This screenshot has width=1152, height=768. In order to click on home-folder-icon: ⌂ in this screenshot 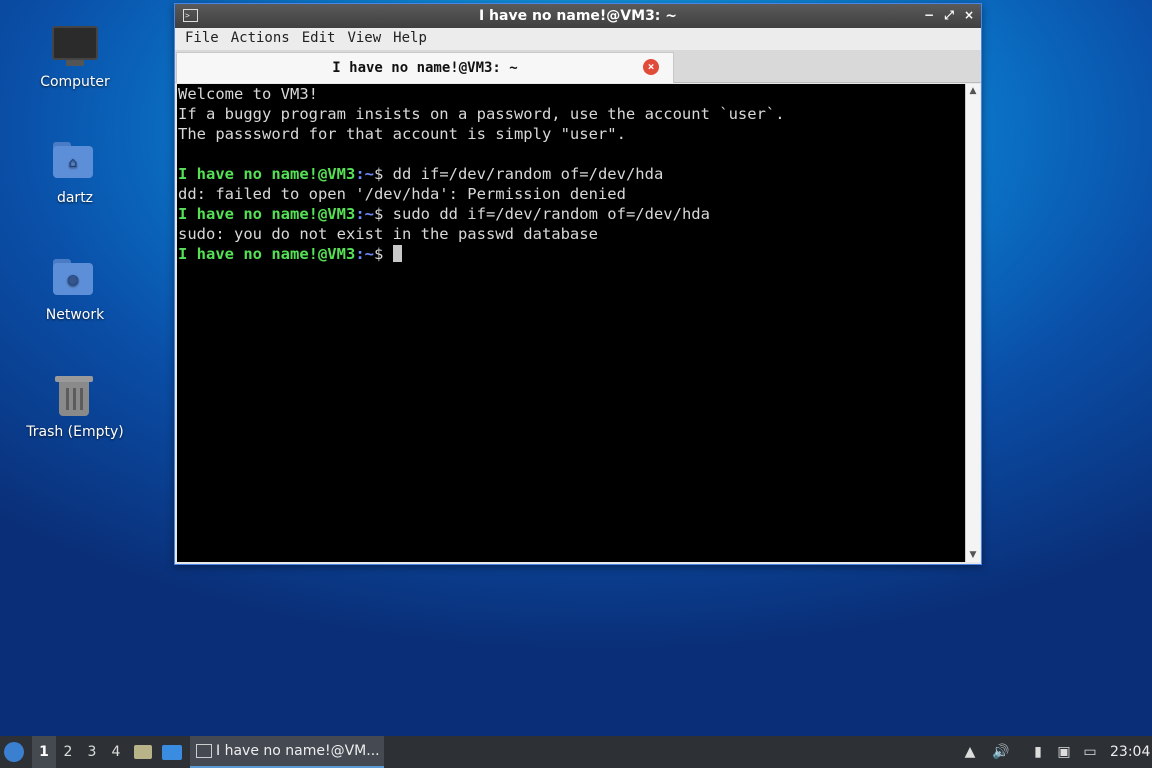, I will do `click(75, 162)`.